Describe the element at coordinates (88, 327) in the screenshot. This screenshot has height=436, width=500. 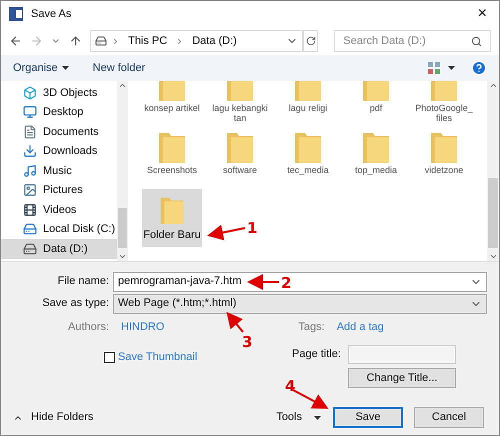
I see `field-label: Authors:` at that location.